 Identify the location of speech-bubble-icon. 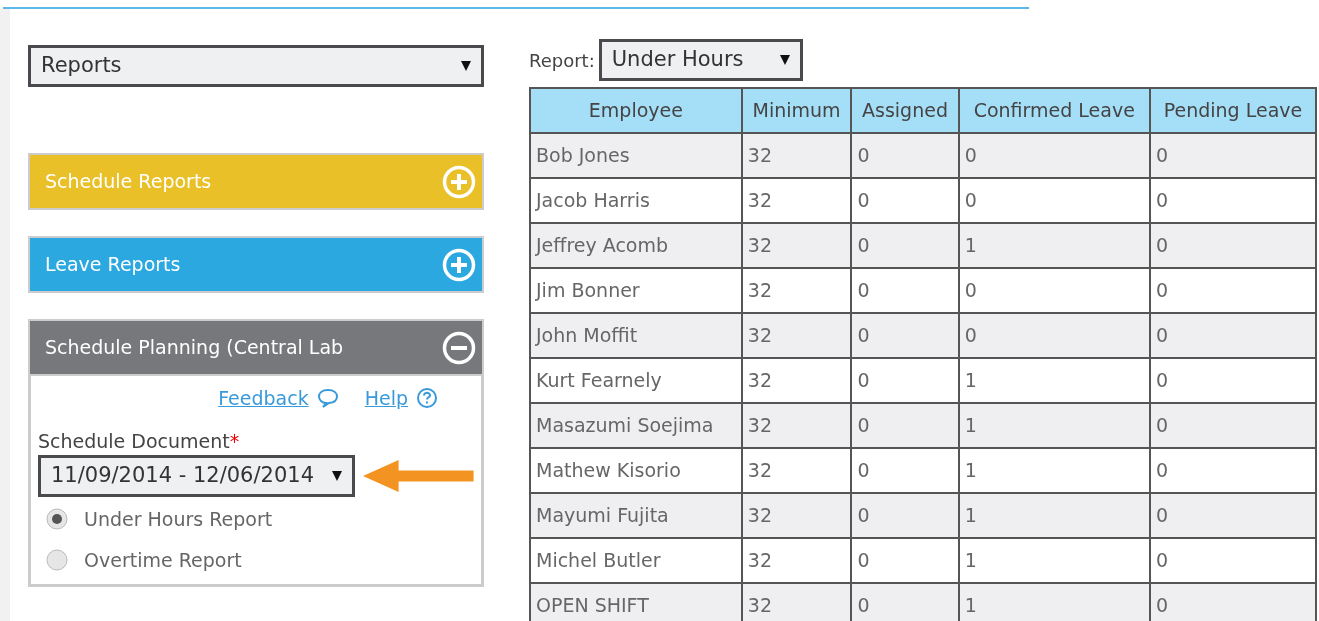
(327, 398).